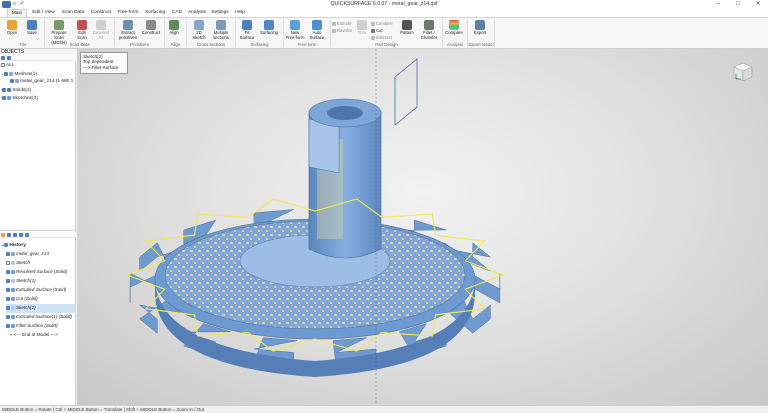  I want to click on sketch-2d-icon, so click(199, 25).